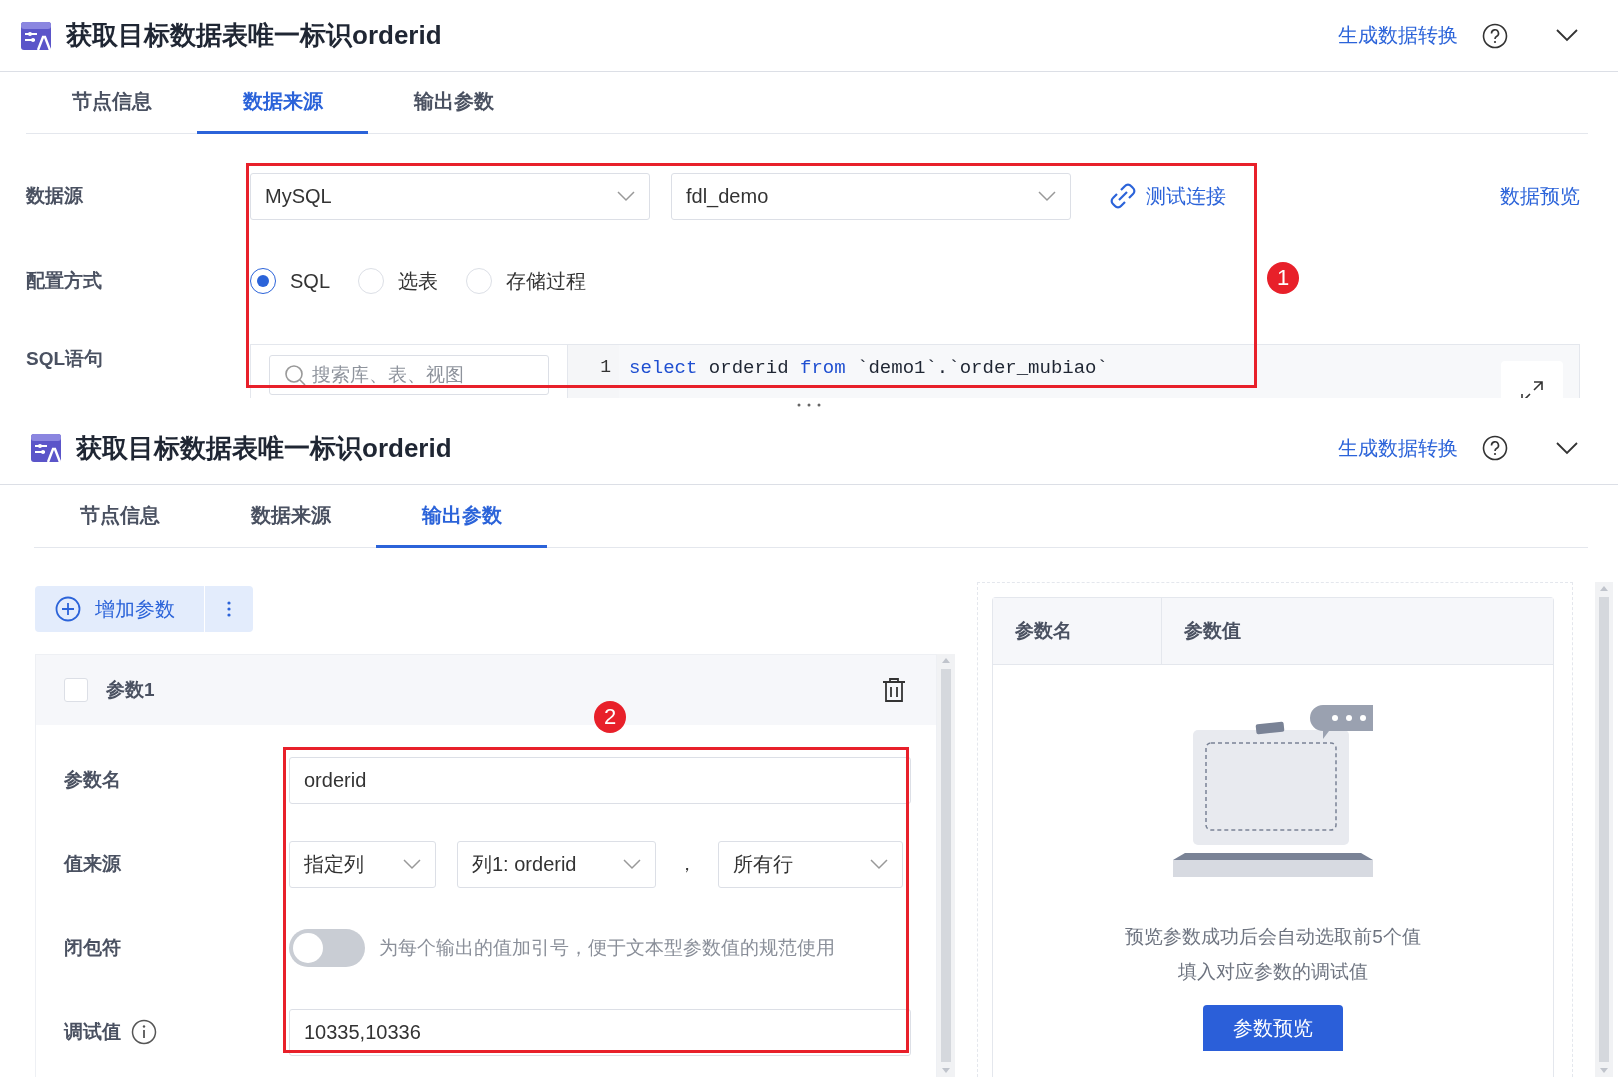 The width and height of the screenshot is (1618, 1077). What do you see at coordinates (610, 717) in the screenshot?
I see `step-badge: 2` at bounding box center [610, 717].